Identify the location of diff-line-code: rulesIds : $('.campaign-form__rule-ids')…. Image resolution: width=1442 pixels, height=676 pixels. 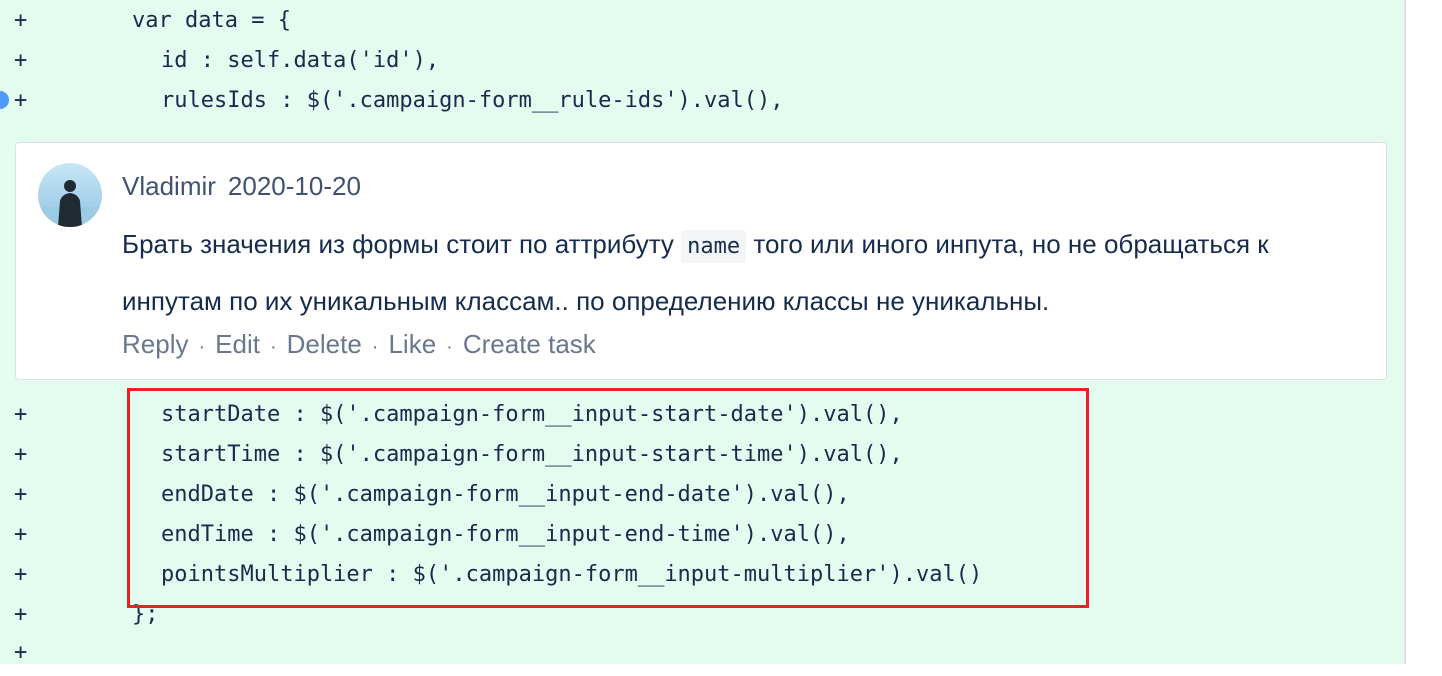
(472, 100).